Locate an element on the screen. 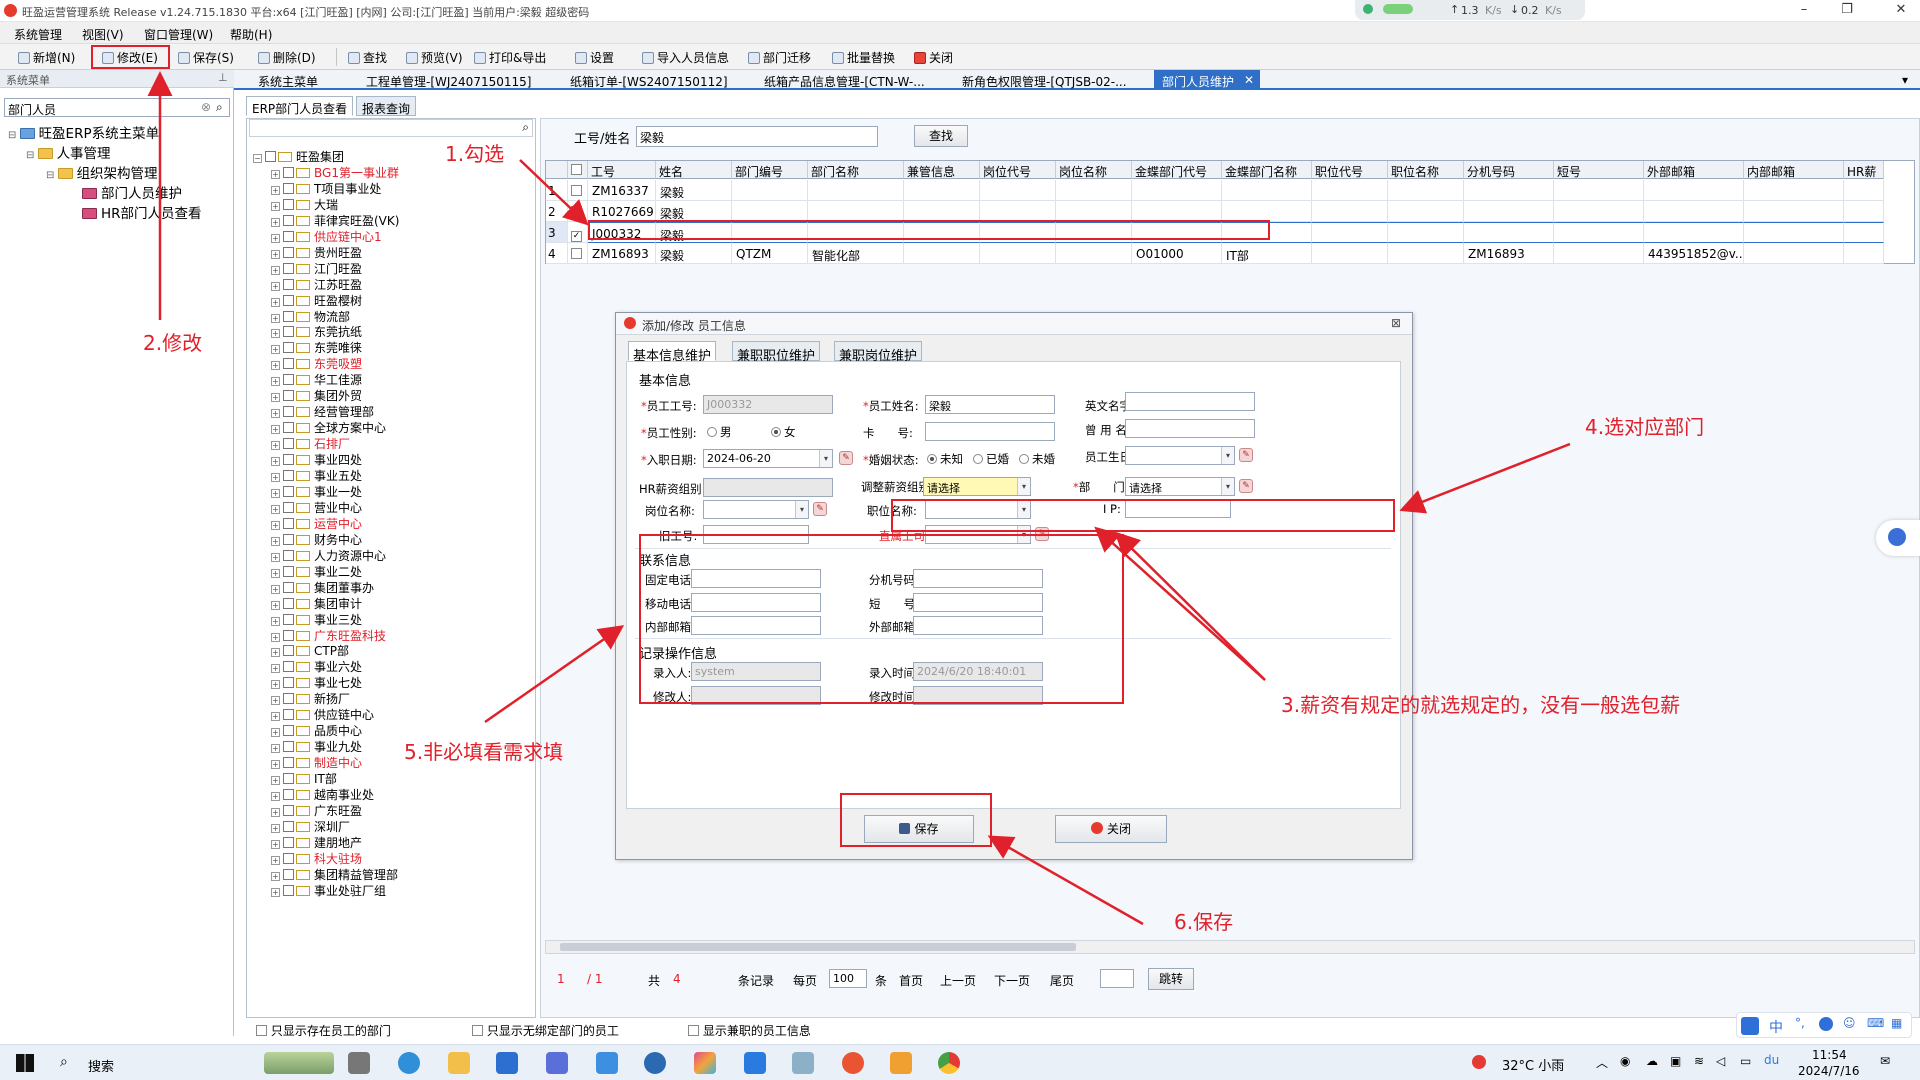 This screenshot has width=1920, height=1080. weather-icon is located at coordinates (1479, 1062).